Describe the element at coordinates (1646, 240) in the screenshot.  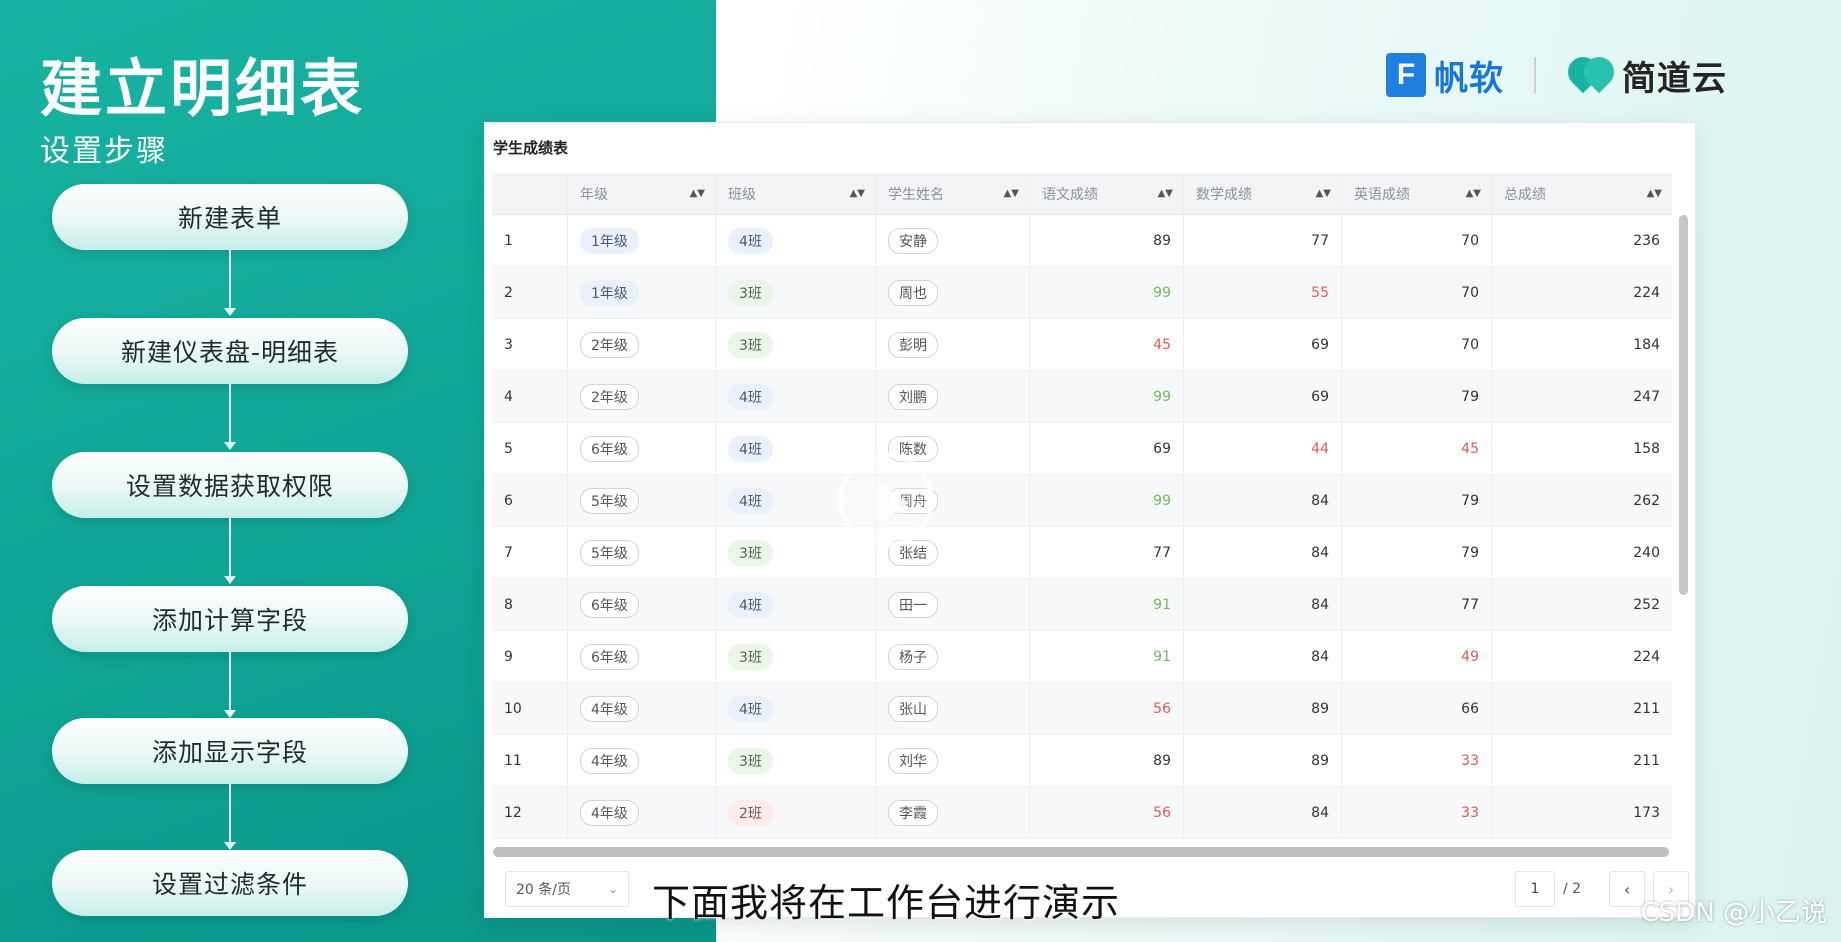
I see `cell-total: 236` at that location.